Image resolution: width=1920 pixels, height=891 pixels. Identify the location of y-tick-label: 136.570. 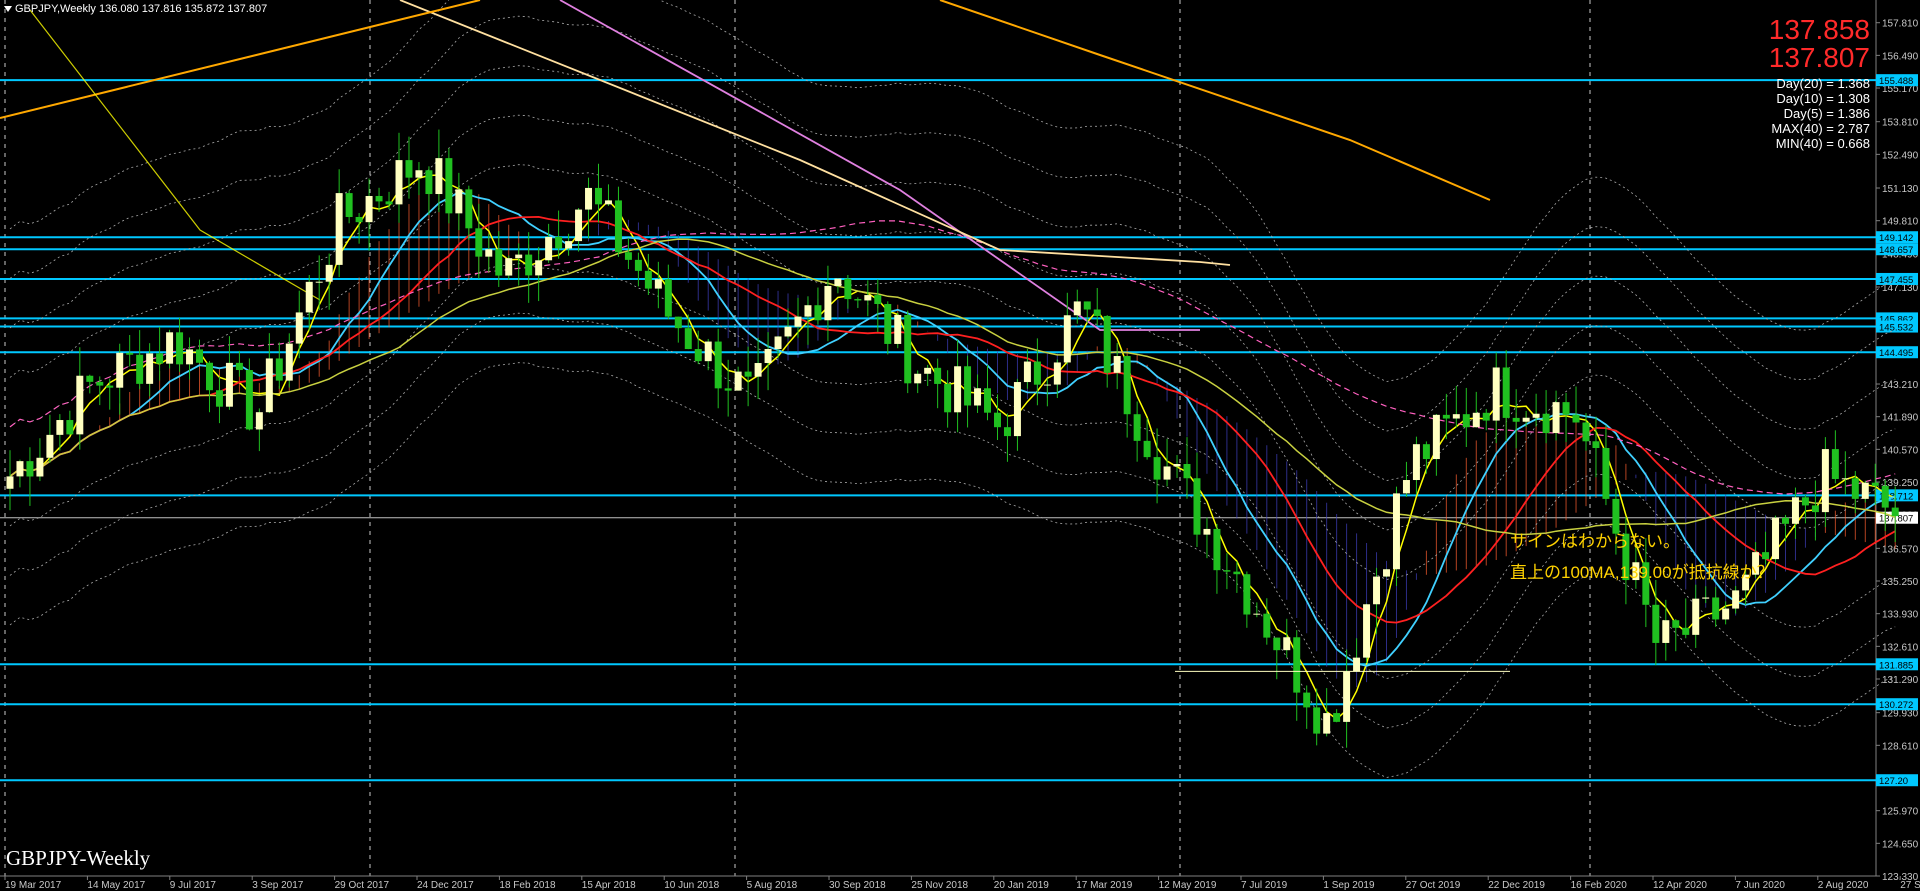
(1900, 549).